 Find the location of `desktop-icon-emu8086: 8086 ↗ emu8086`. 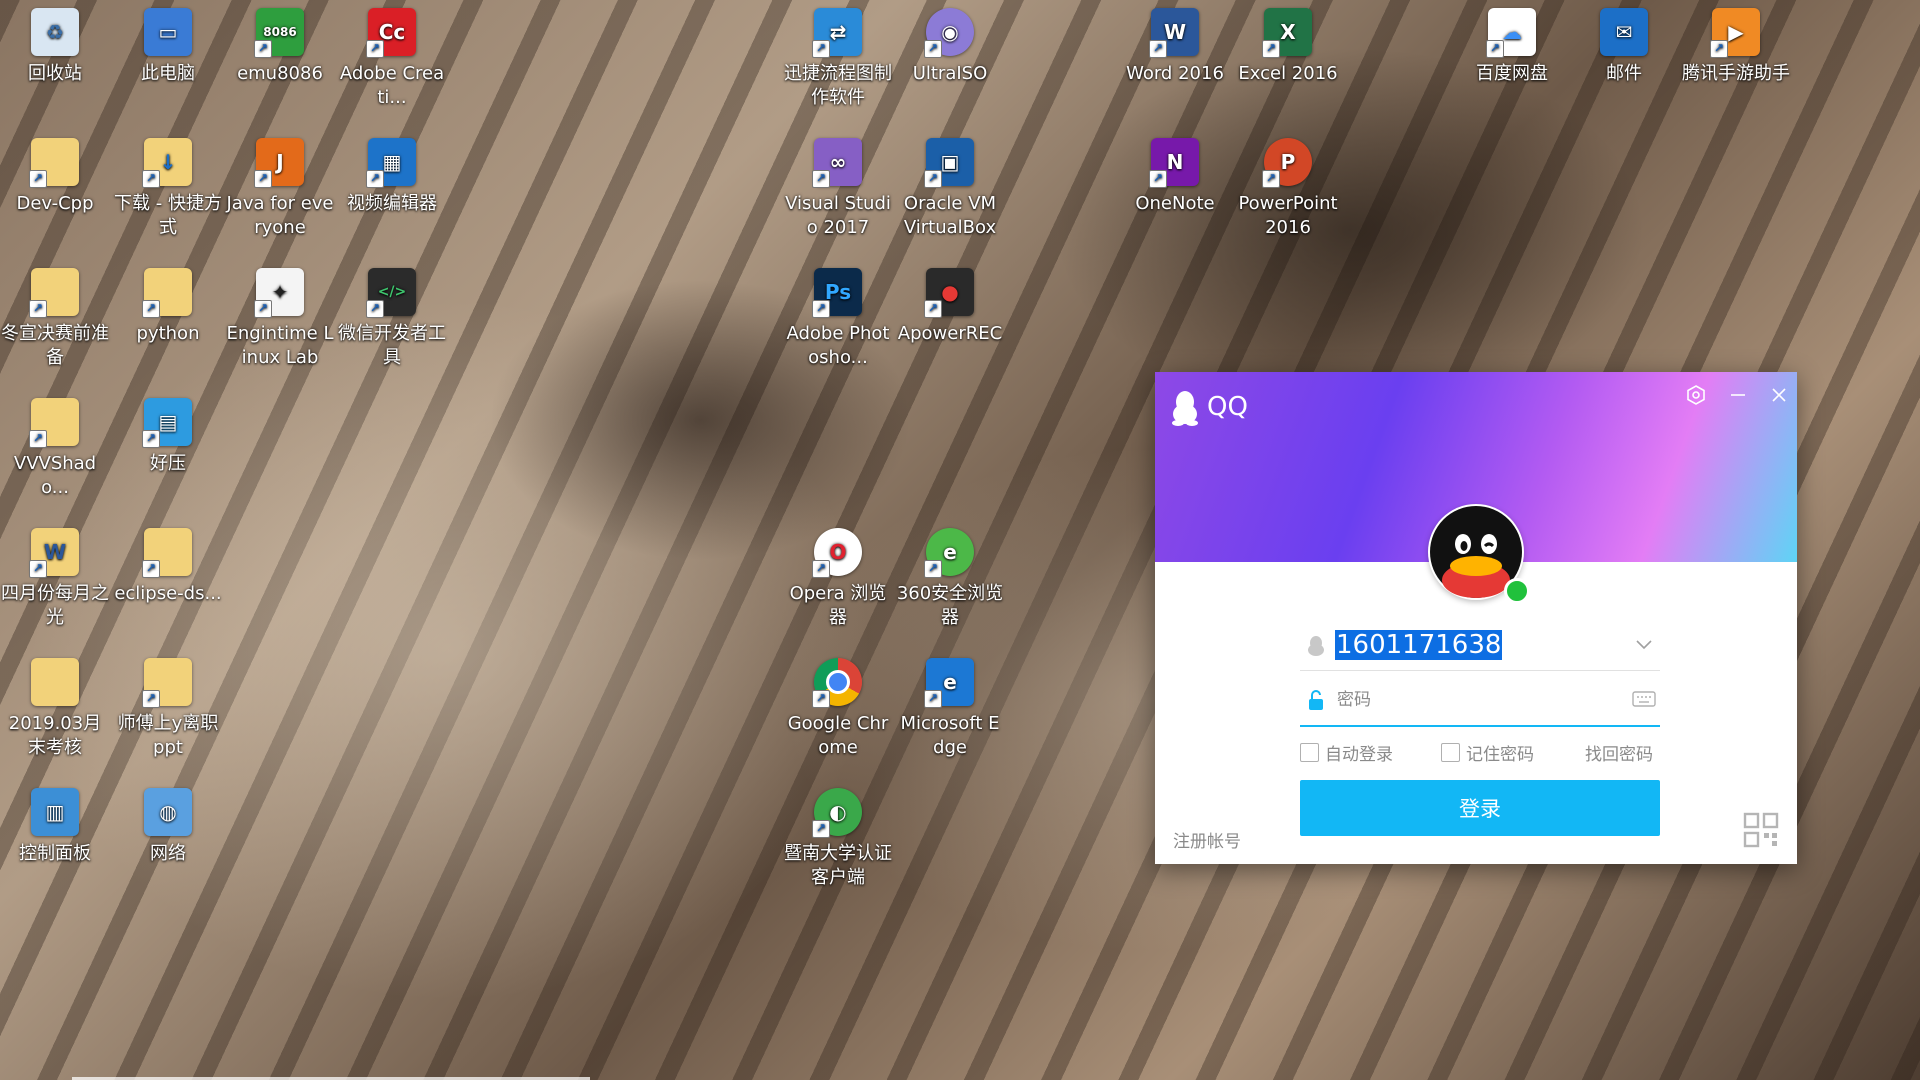

desktop-icon-emu8086: 8086 ↗ emu8086 is located at coordinates (280, 44).